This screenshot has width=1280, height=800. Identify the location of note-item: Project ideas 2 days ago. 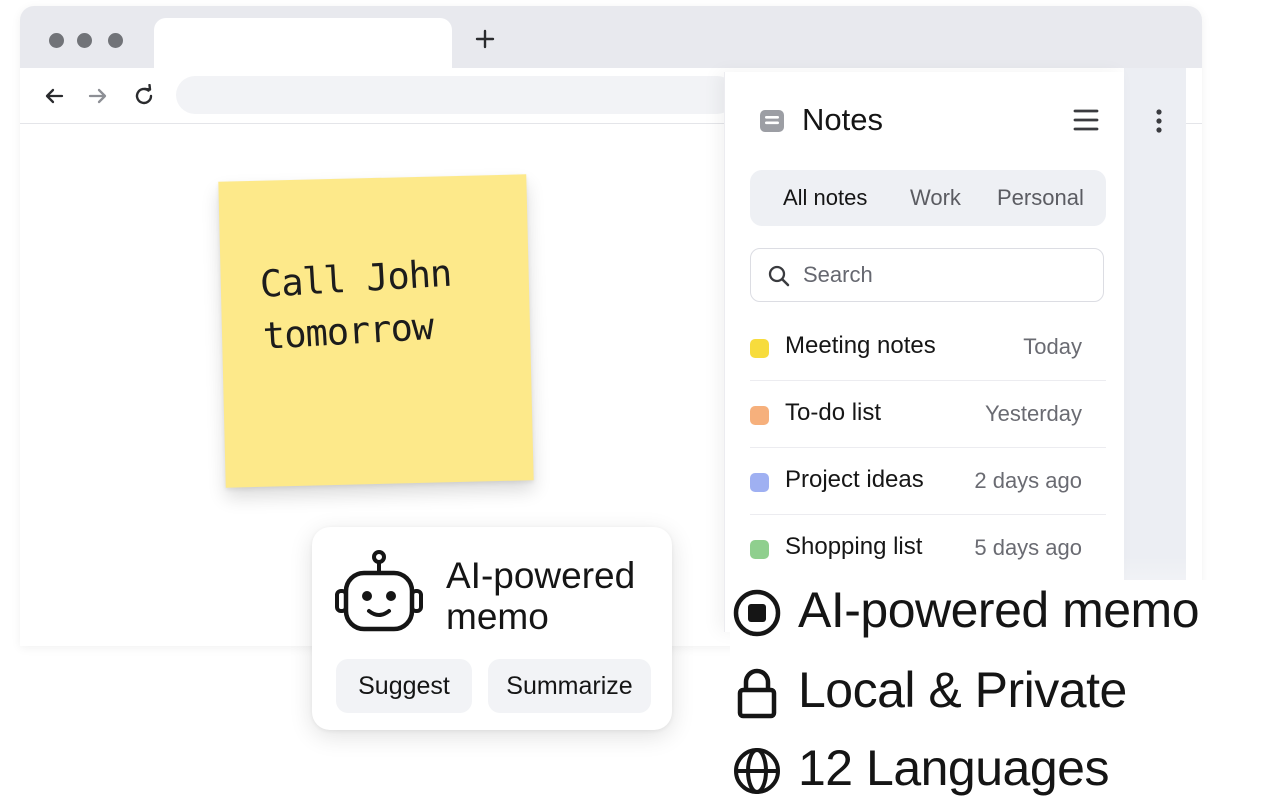
(928, 481).